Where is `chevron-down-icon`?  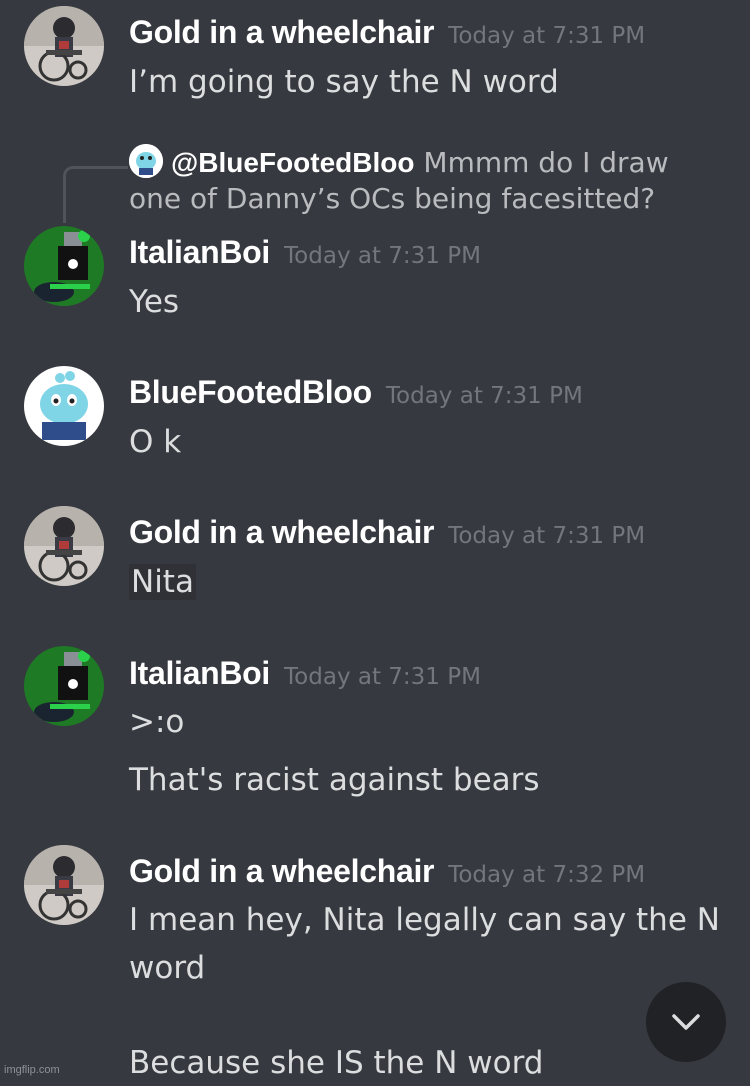
chevron-down-icon is located at coordinates (686, 1022).